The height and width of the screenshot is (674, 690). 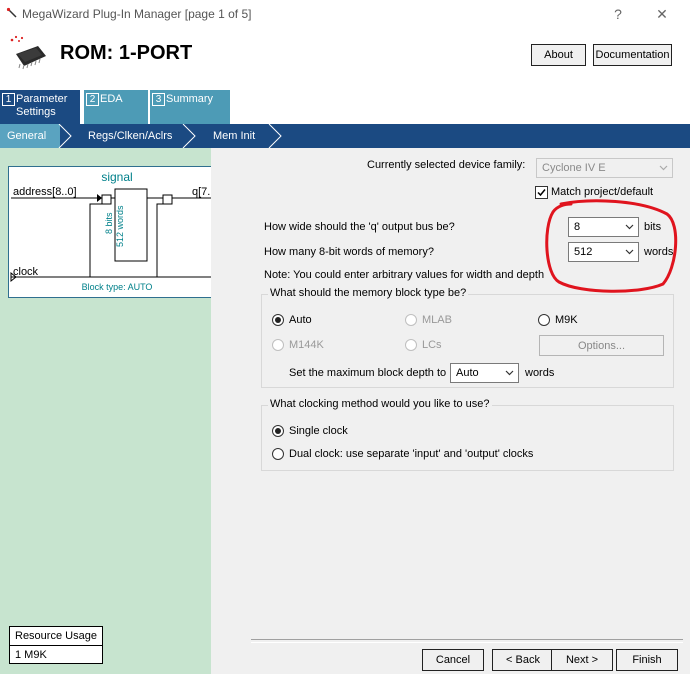 What do you see at coordinates (582, 660) in the screenshot?
I see `next-button: Next >` at bounding box center [582, 660].